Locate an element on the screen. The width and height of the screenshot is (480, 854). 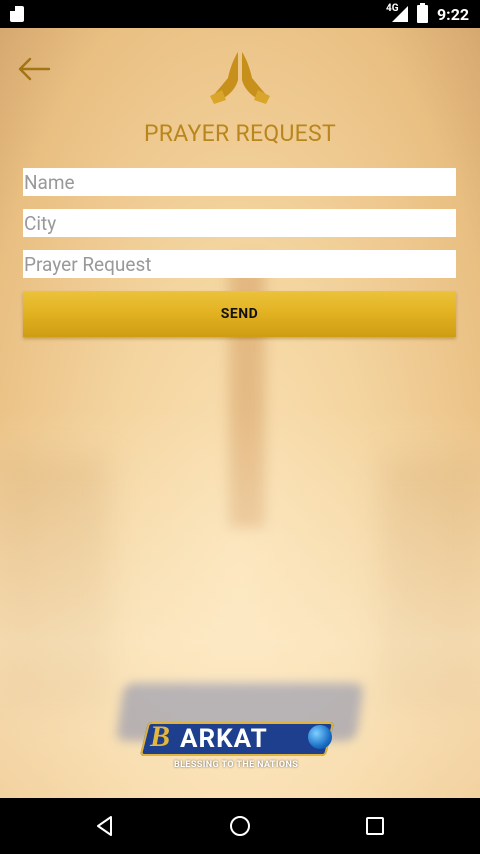
send-button: SEND is located at coordinates (239, 314).